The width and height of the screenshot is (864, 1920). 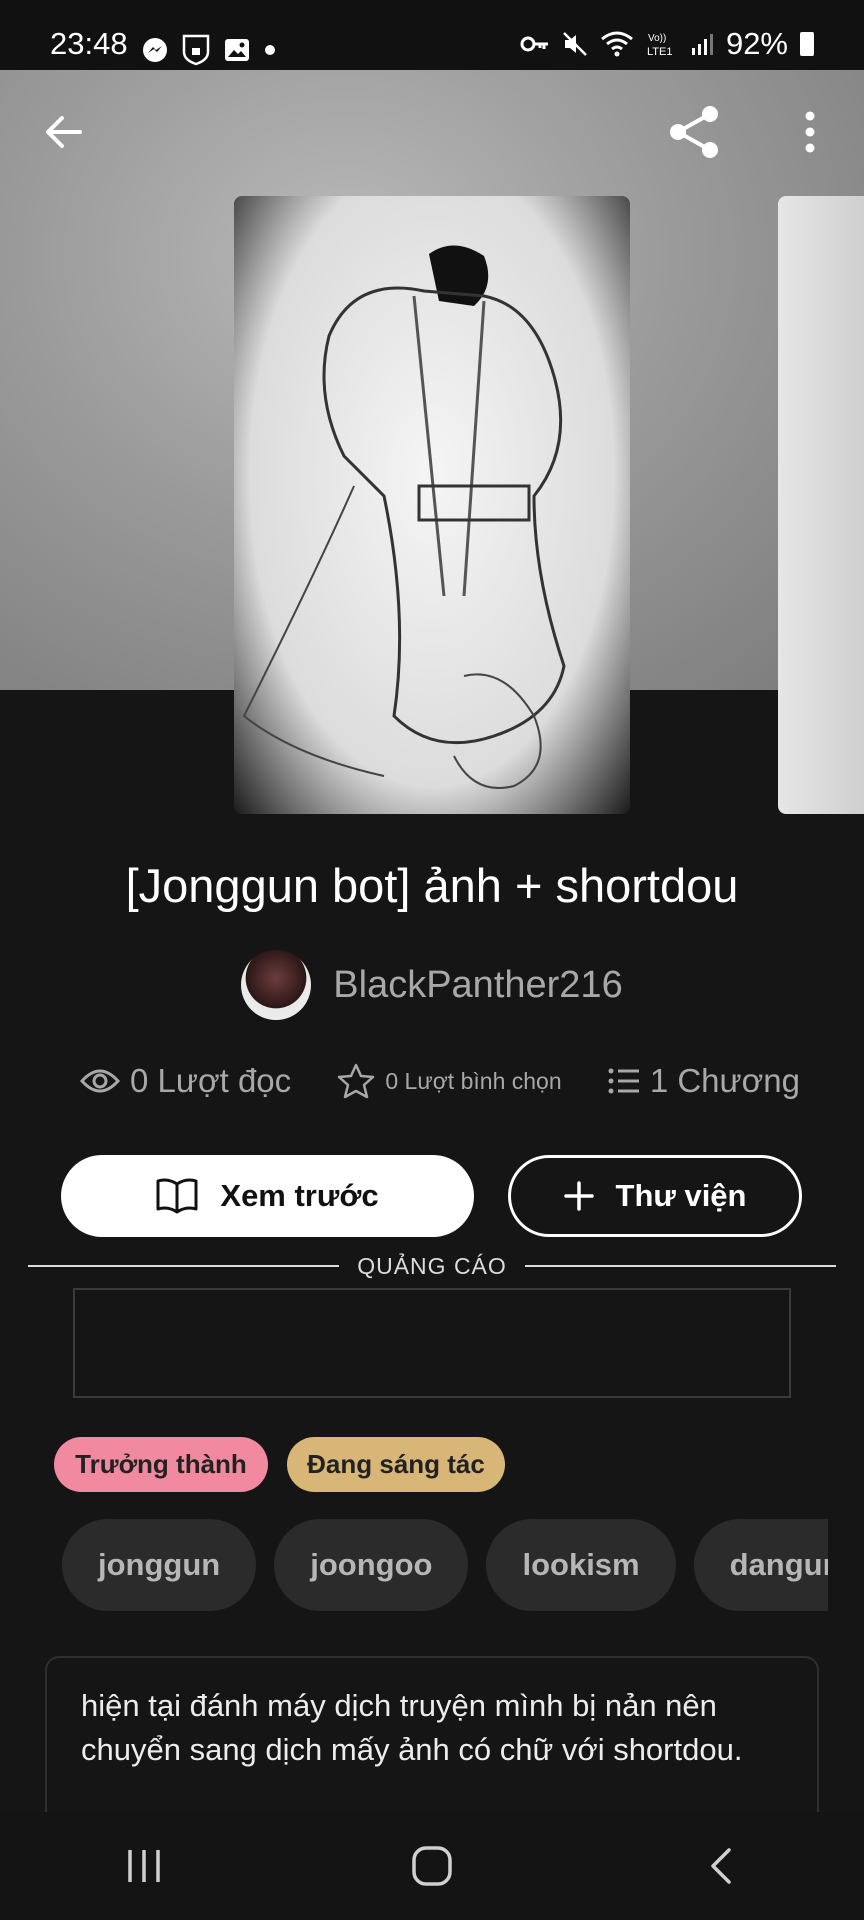 I want to click on story-stats: 0 Lượt đọc 0 Lượt bình chọn 1 Chương, so click(x=440, y=1081).